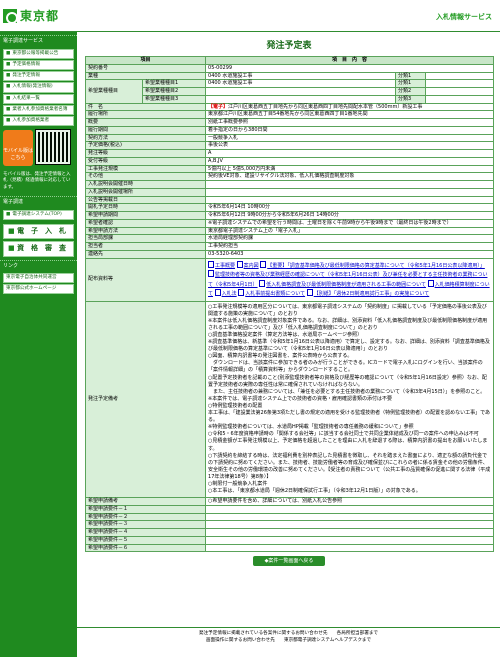 The image size is (500, 657). What do you see at coordinates (350, 208) in the screenshot?
I see `row-value: 令和5年6月14日 10時00分` at bounding box center [350, 208].